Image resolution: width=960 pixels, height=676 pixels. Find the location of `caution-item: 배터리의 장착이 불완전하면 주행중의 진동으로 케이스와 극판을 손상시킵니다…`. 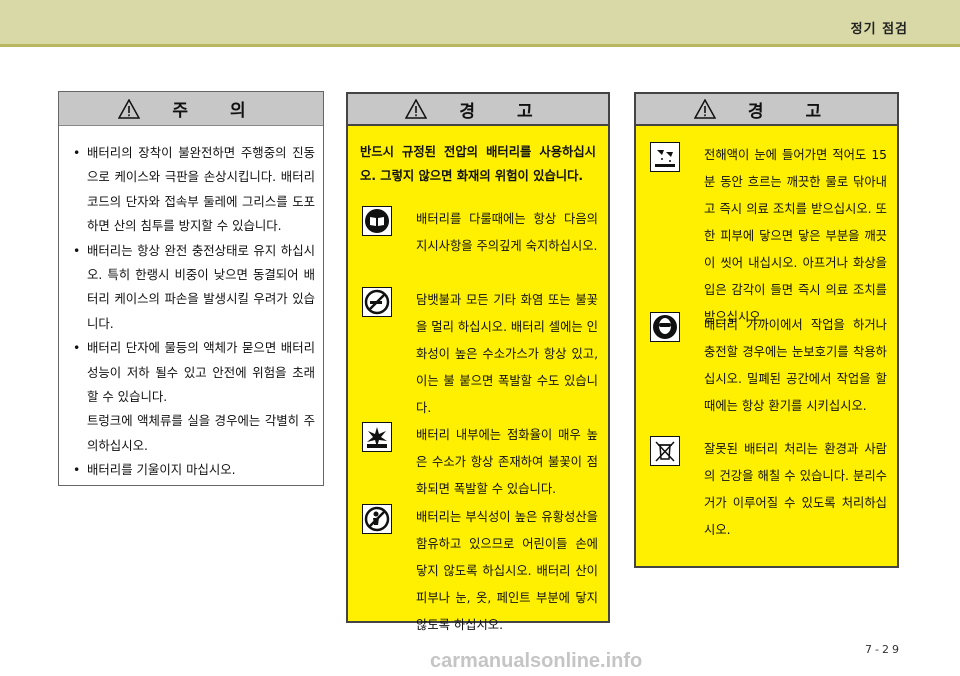

caution-item: 배터리의 장착이 불완전하면 주행중의 진동으로 케이스와 극판을 손상시킵니다… is located at coordinates (194, 190).